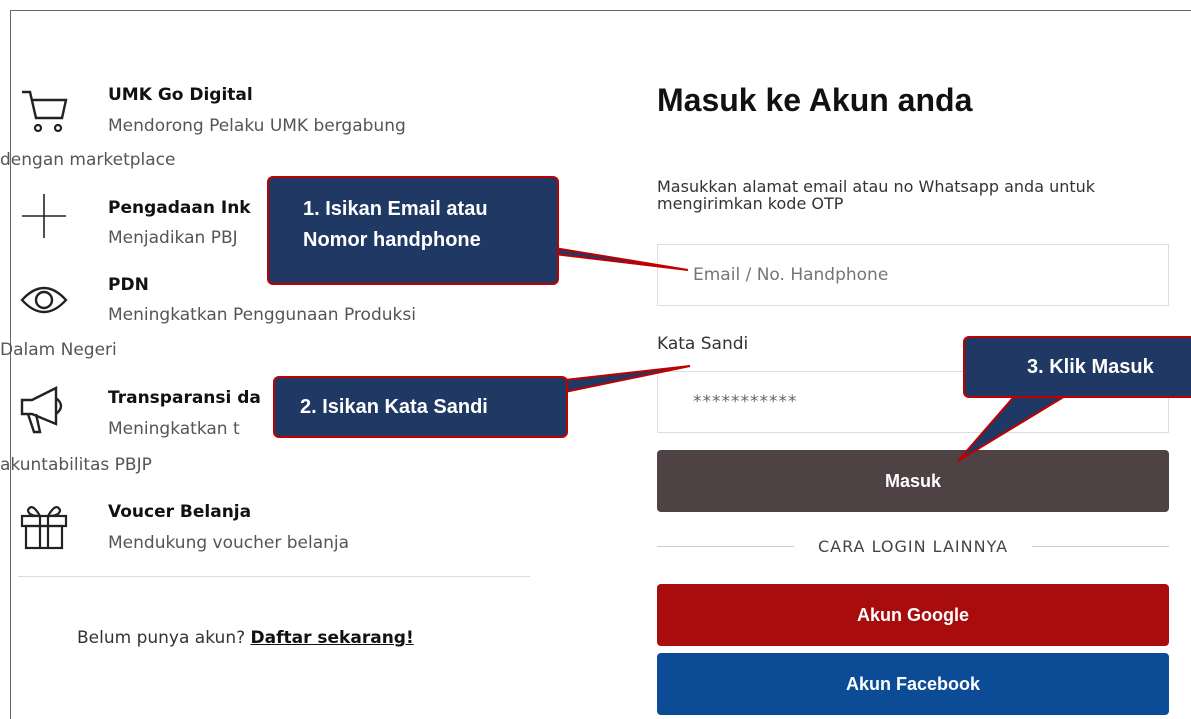 This screenshot has width=1191, height=719. Describe the element at coordinates (76, 465) in the screenshot. I see `feature-desc-cont: akuntabilitas PBJP` at that location.